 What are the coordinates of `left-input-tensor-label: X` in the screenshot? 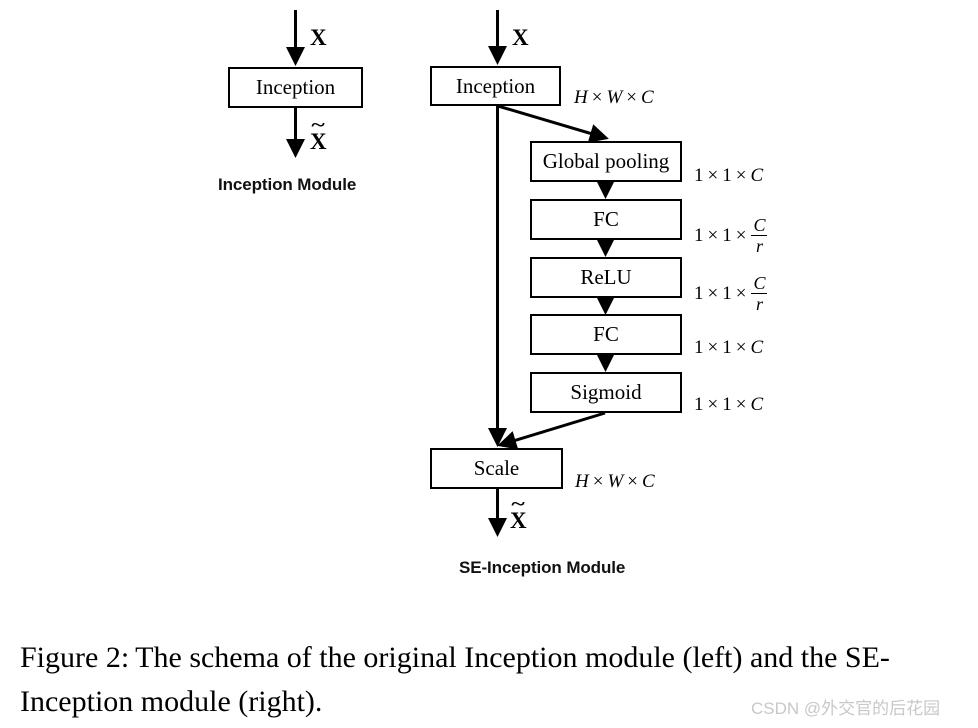 It's located at (318, 37).